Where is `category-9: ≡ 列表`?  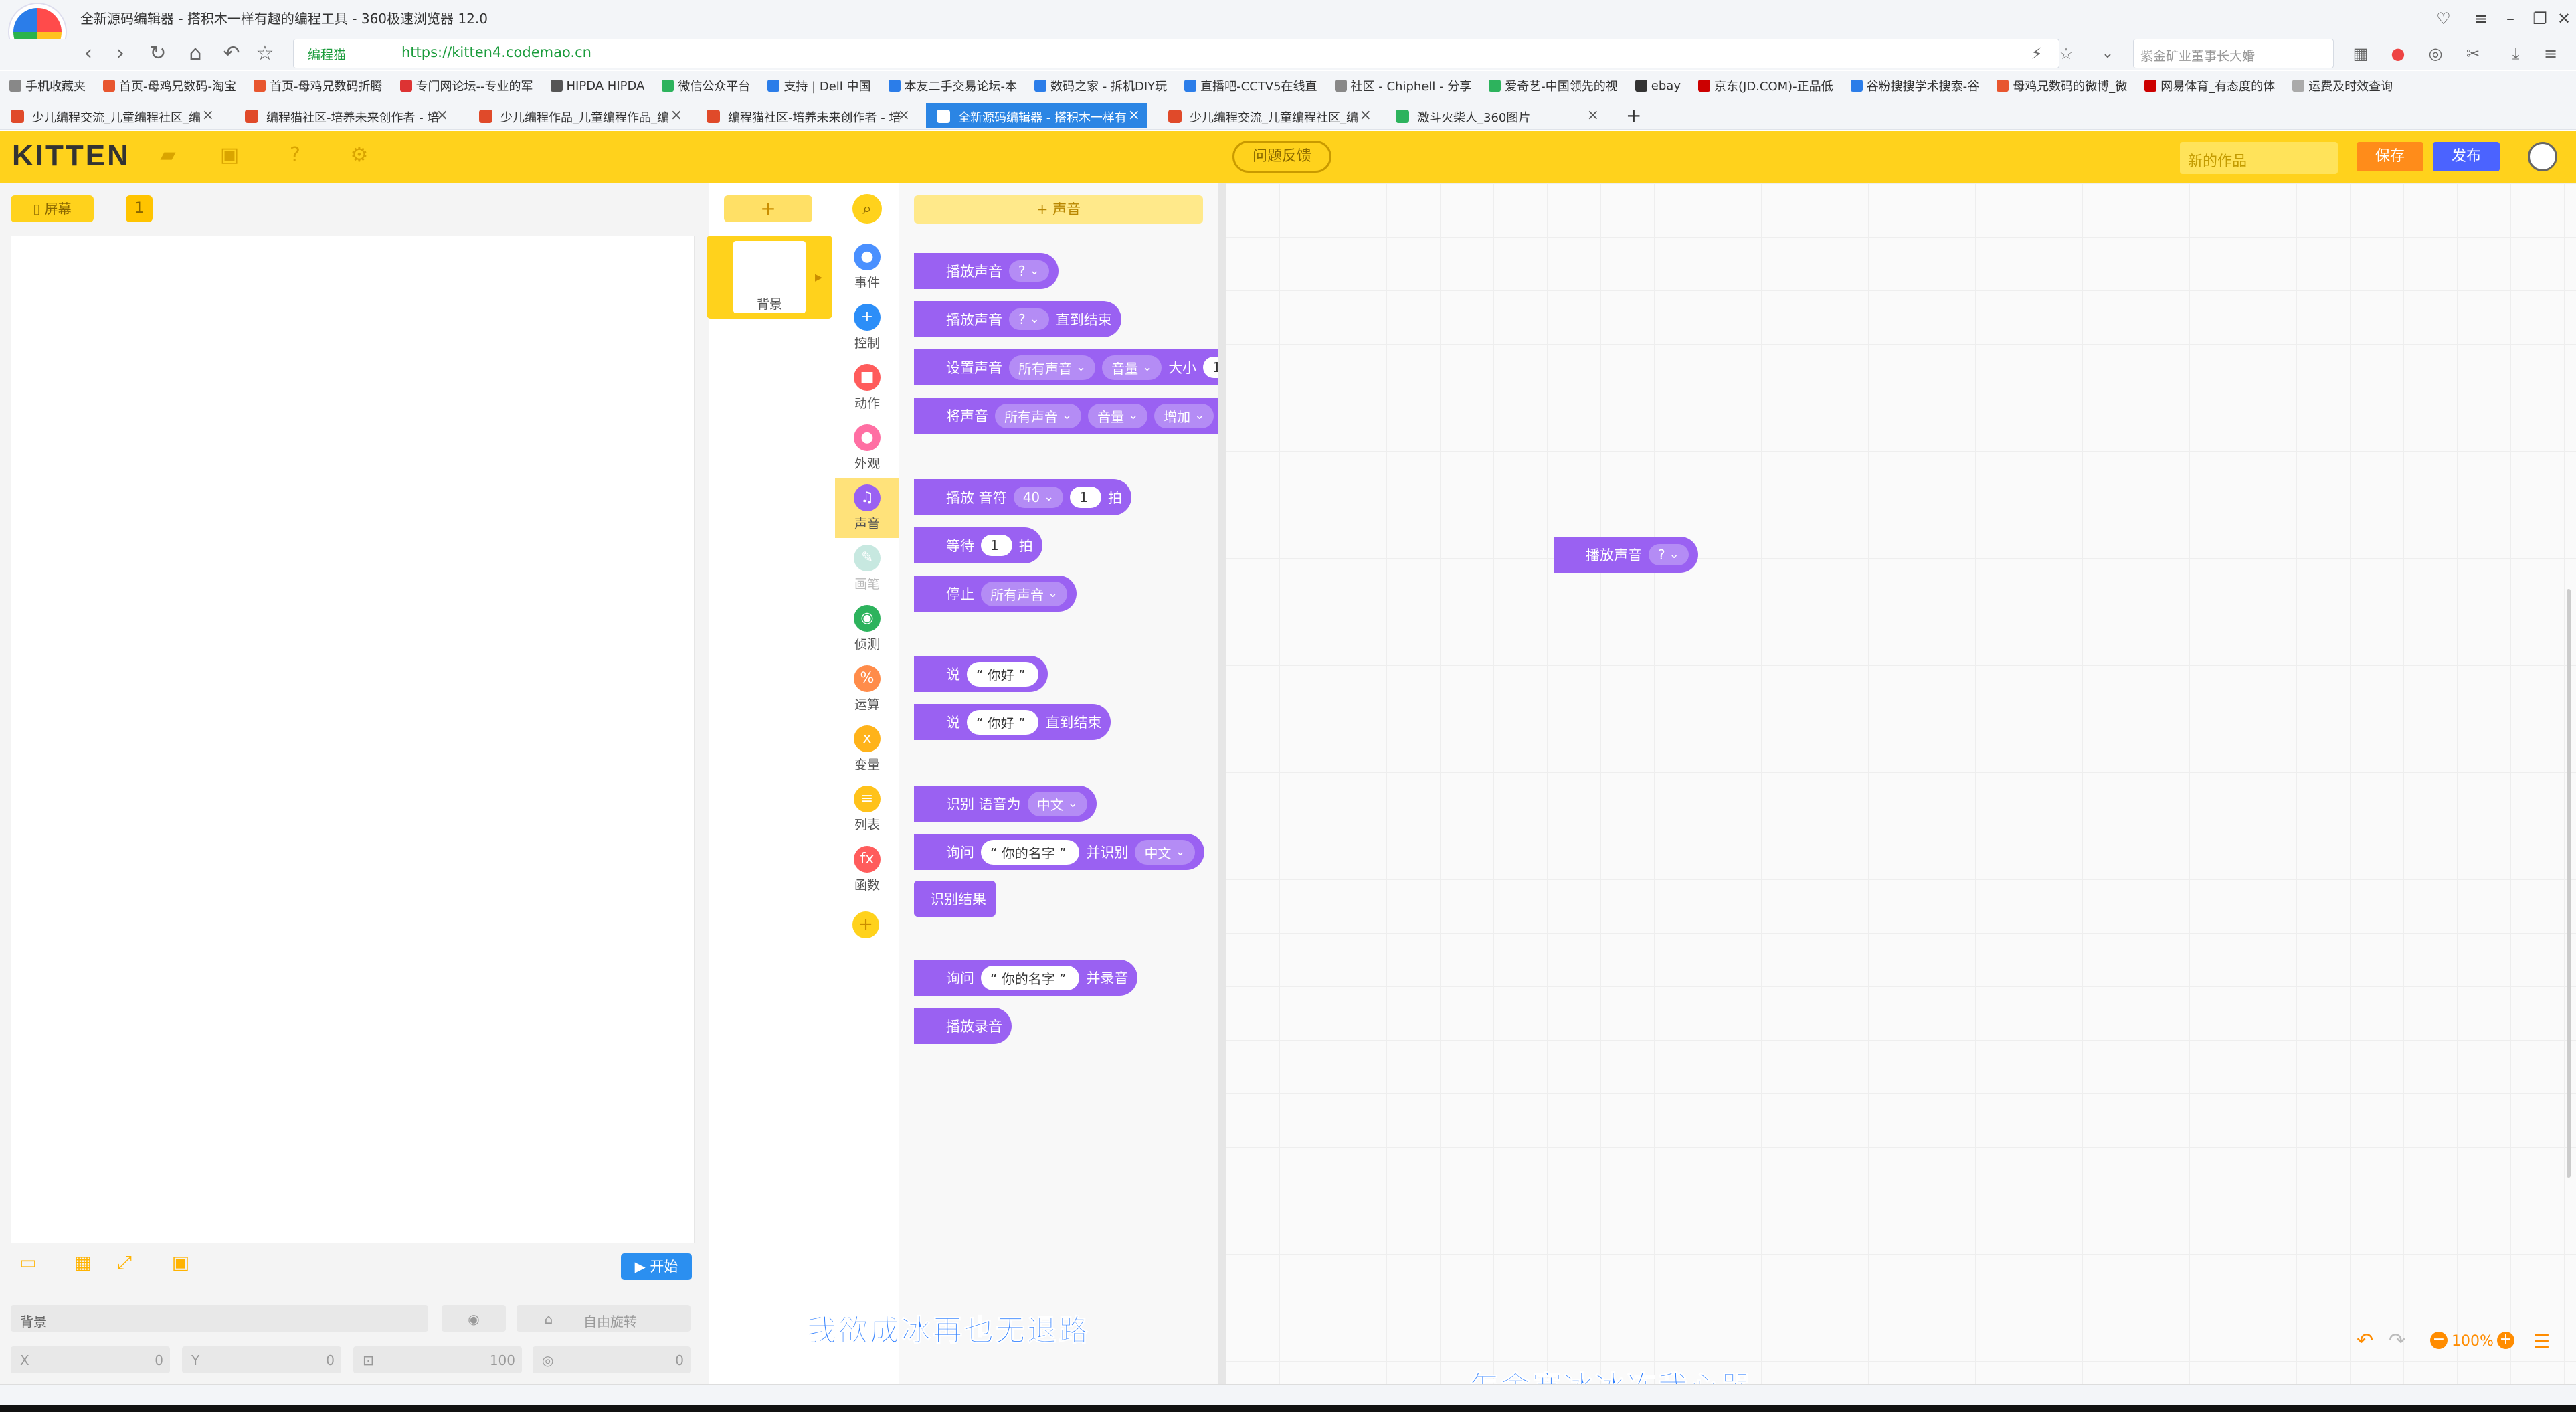
category-9: ≡ 列表 is located at coordinates (867, 809).